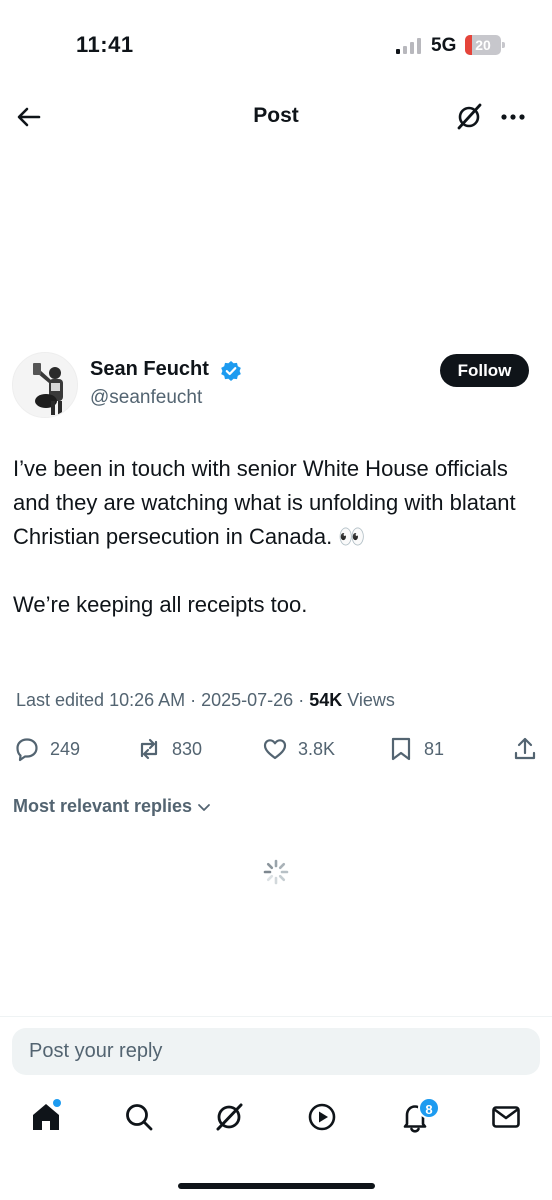  I want to click on bookmark-count: 81, so click(434, 748).